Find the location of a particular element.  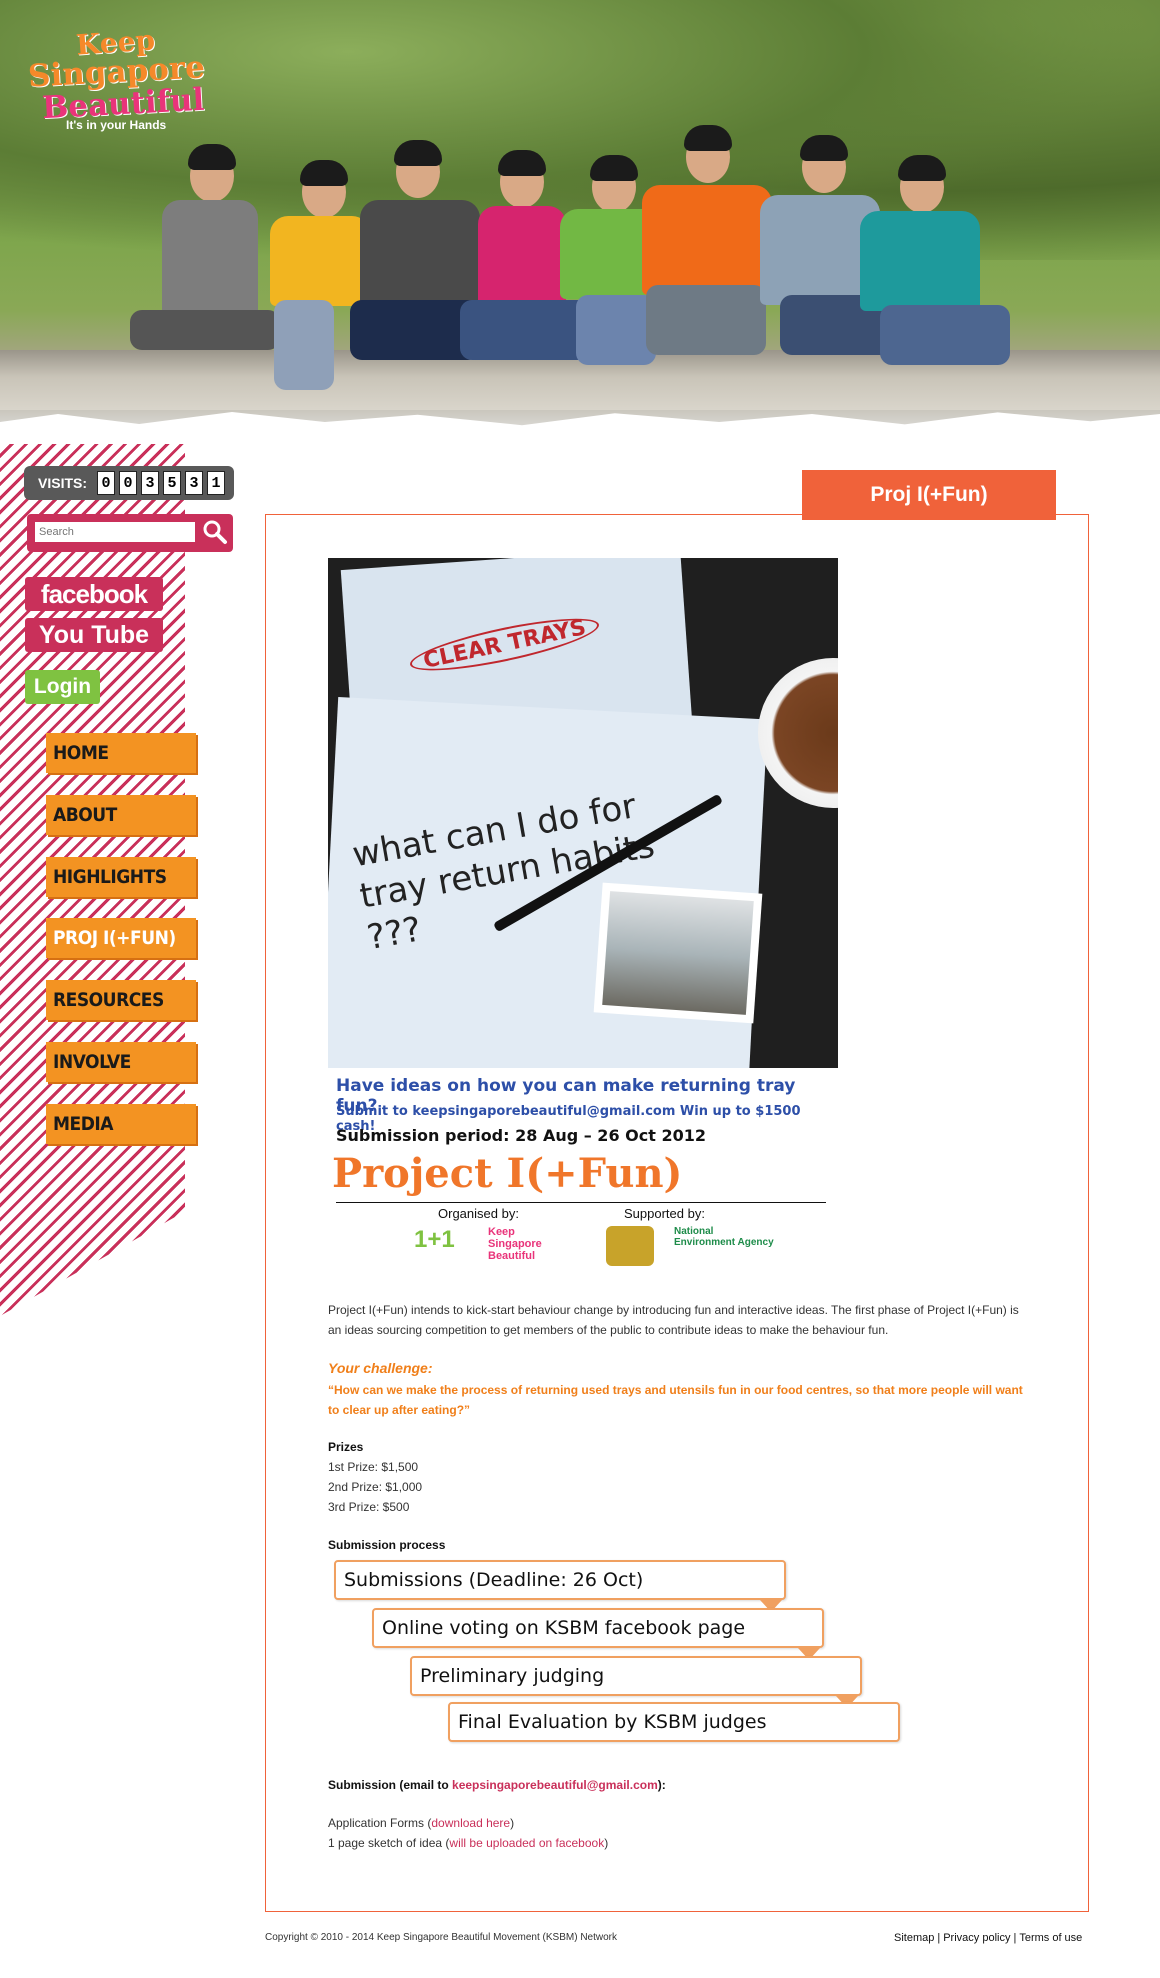

search-input is located at coordinates (115, 532).